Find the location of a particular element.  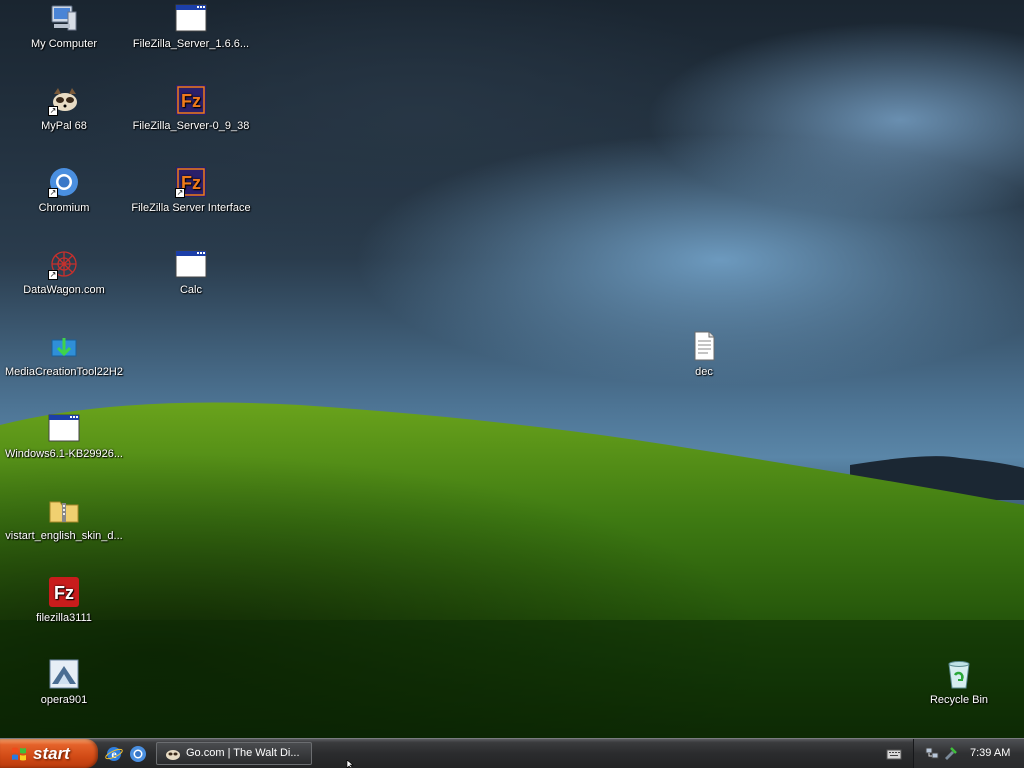

chromium-icon: ↗ is located at coordinates (64, 182).